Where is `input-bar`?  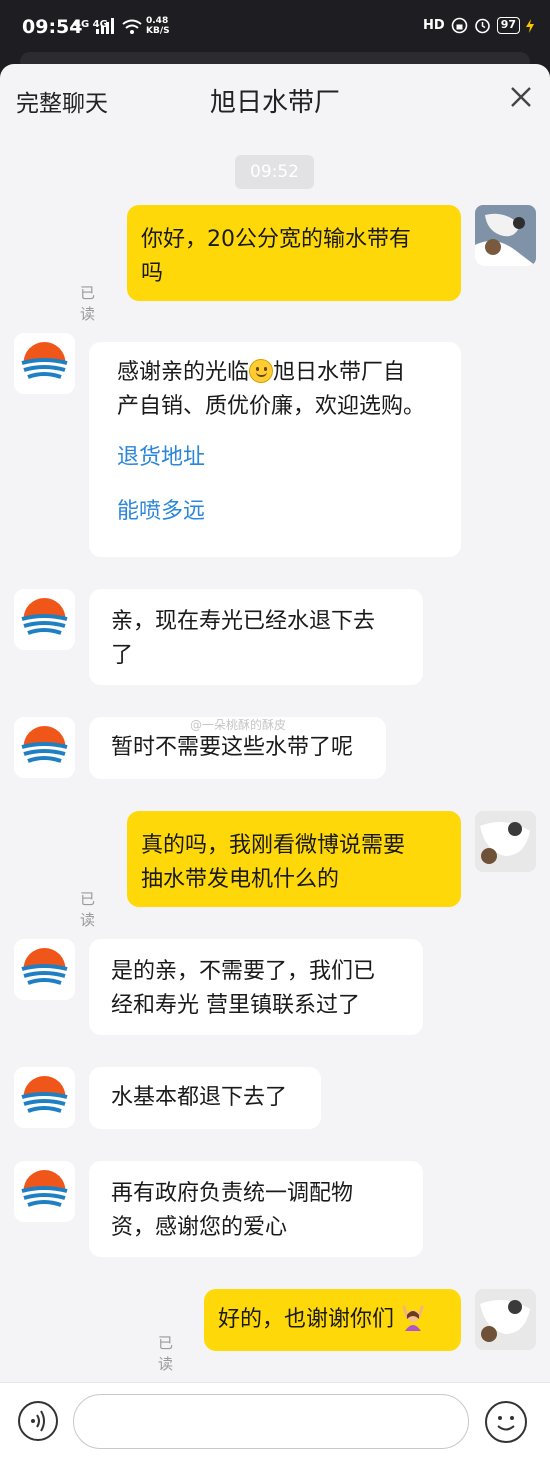 input-bar is located at coordinates (275, 1420).